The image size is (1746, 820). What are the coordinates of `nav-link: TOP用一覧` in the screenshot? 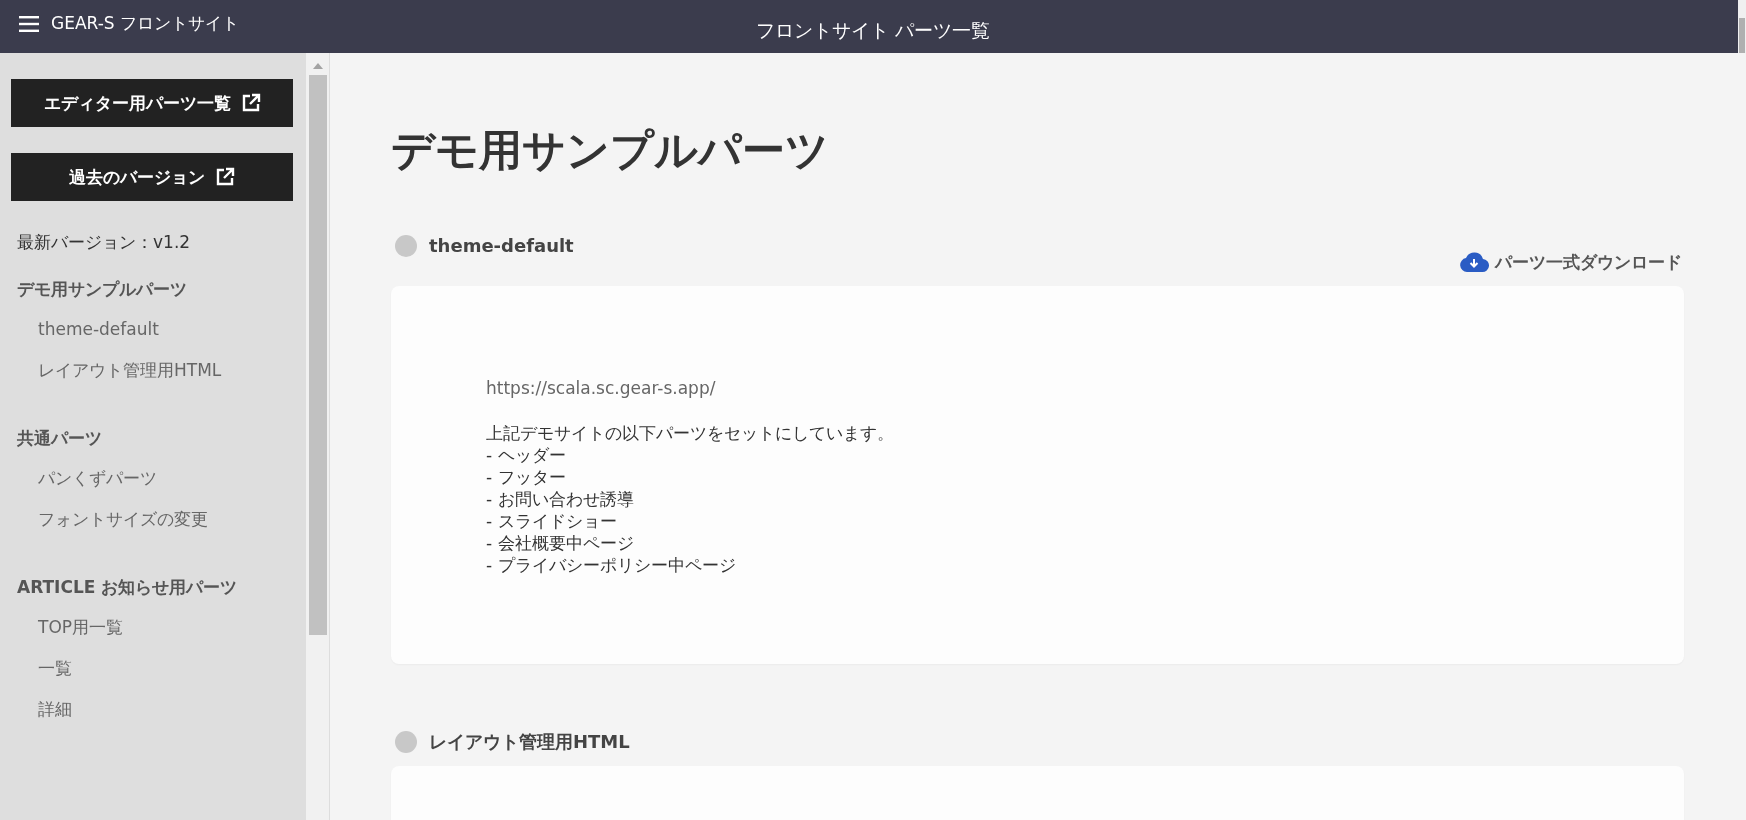 It's located at (67, 627).